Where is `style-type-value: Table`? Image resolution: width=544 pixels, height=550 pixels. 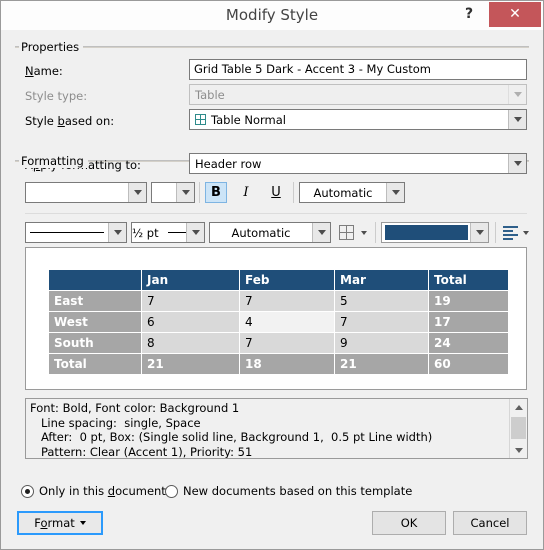
style-type-value: Table is located at coordinates (210, 94).